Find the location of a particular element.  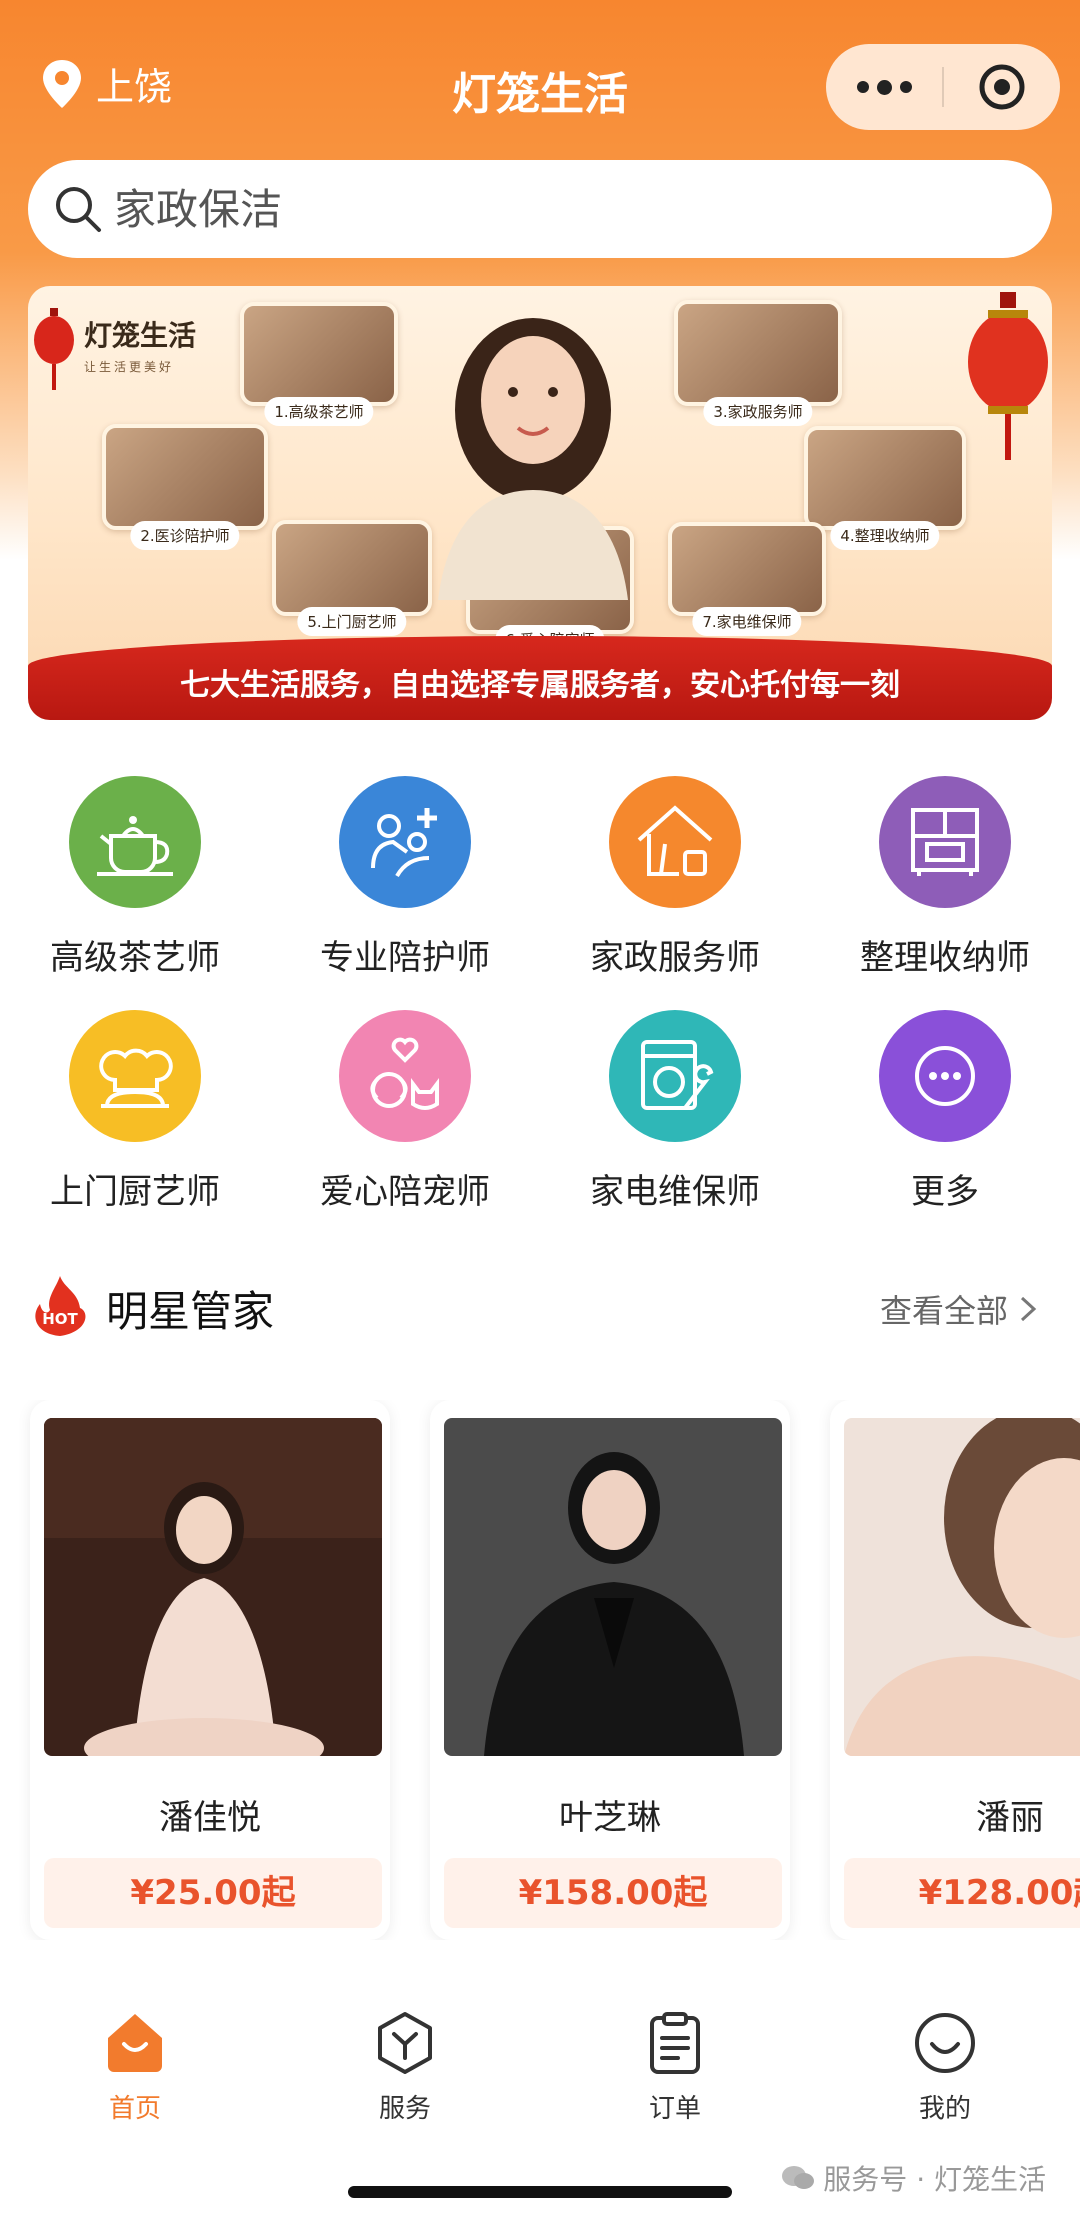

view-all-link: 查看全部 is located at coordinates (960, 1309).